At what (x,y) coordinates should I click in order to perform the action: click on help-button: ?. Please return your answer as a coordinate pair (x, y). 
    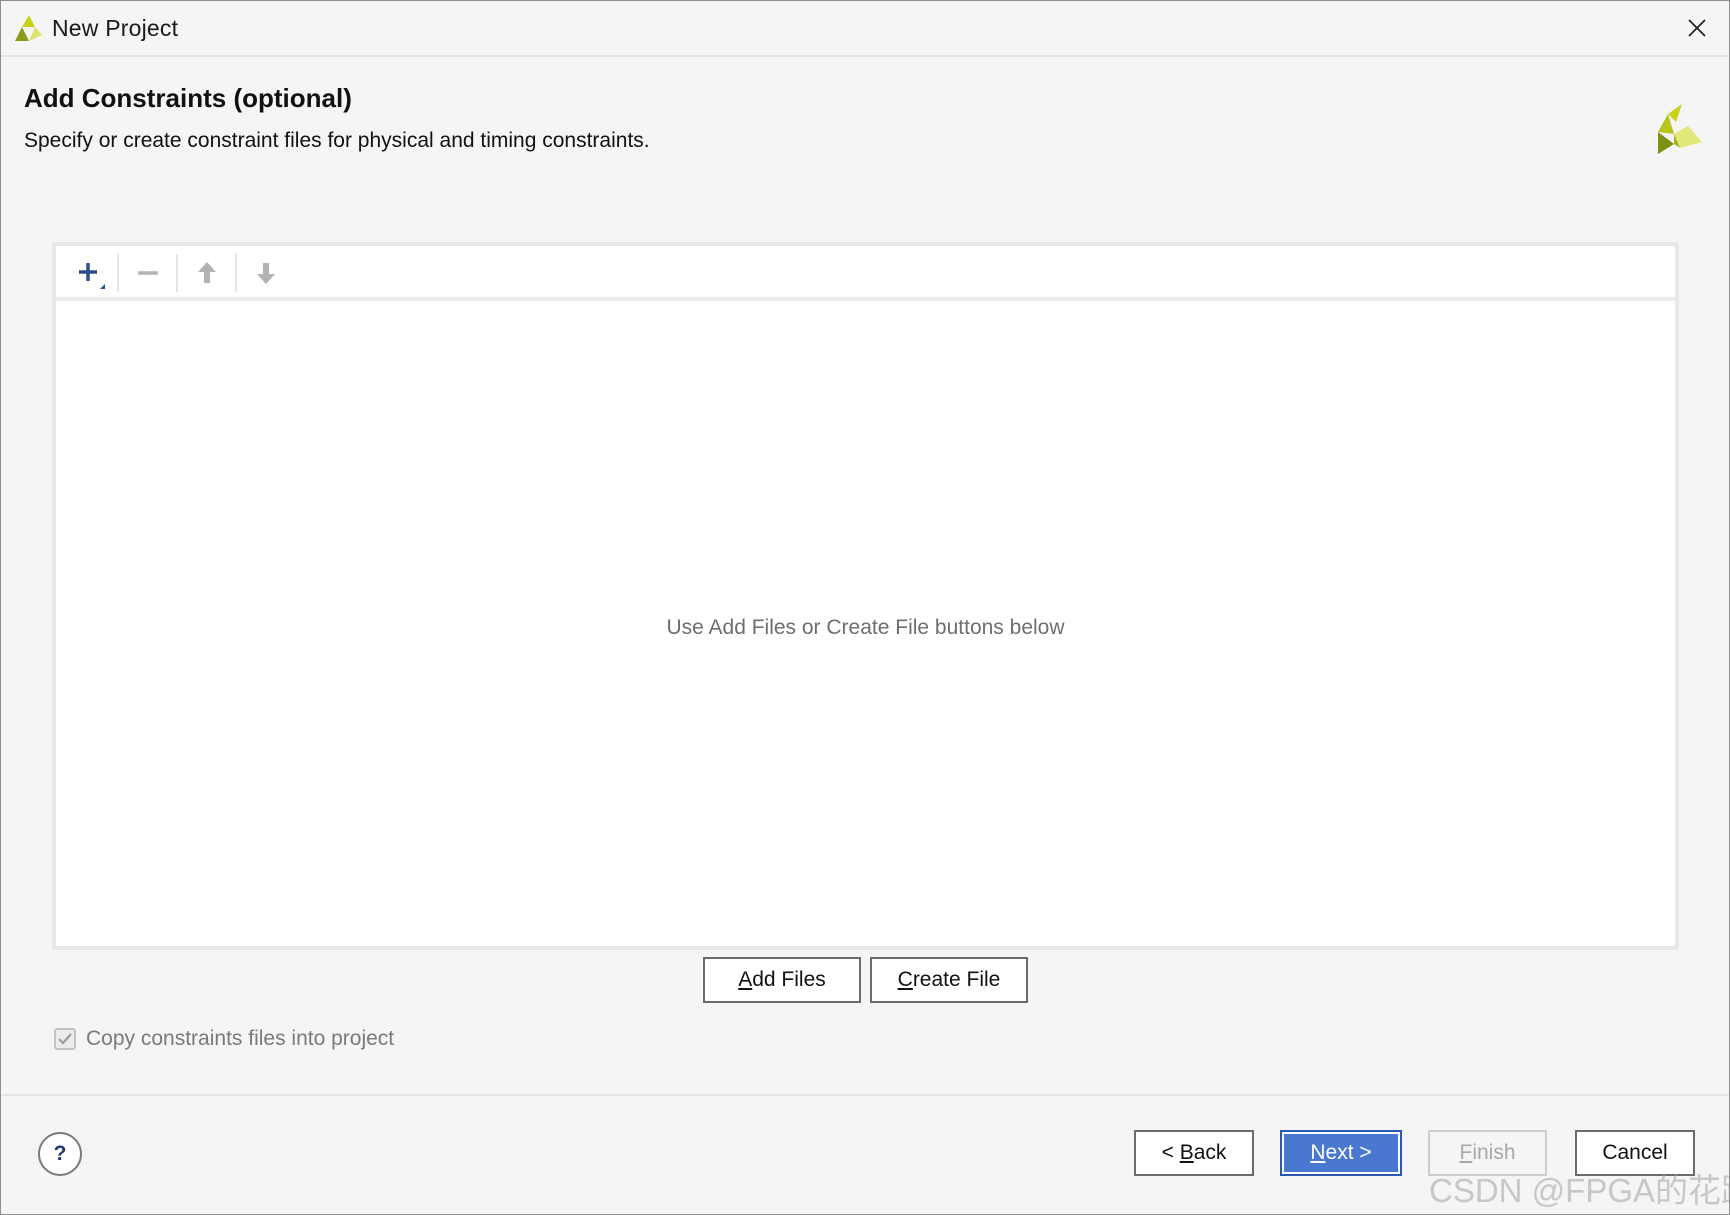
    Looking at the image, I should click on (60, 1154).